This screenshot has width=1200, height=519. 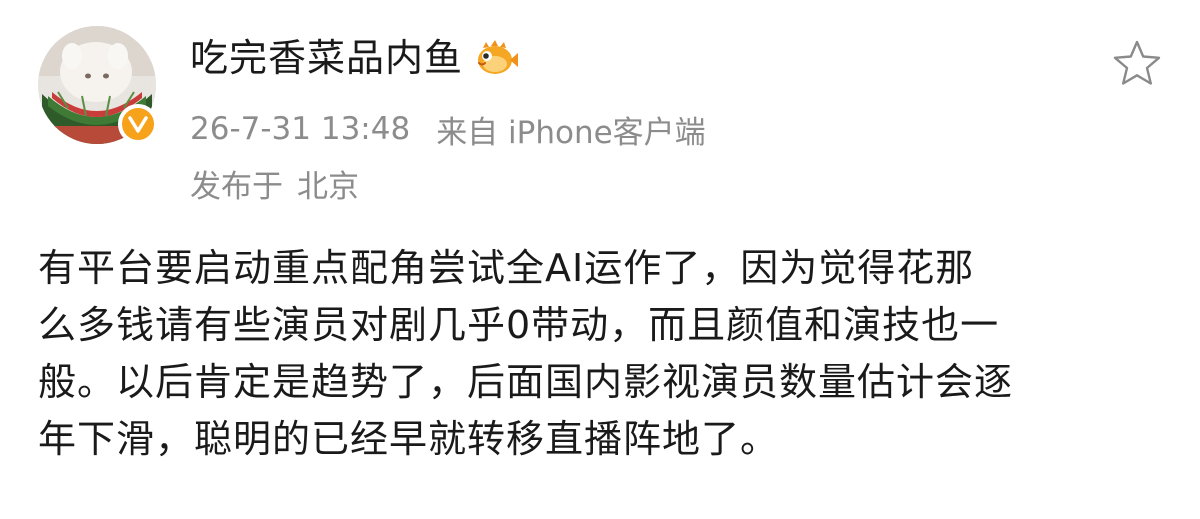 I want to click on post-timestamp: 26-7-31 13:48, so click(x=300, y=129).